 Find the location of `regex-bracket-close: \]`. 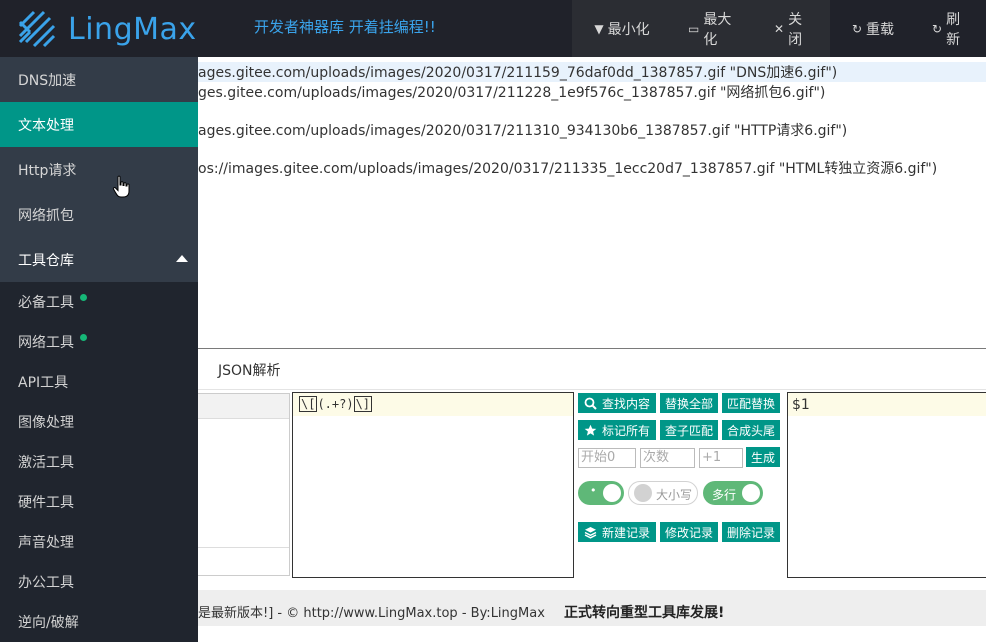

regex-bracket-close: \] is located at coordinates (363, 404).